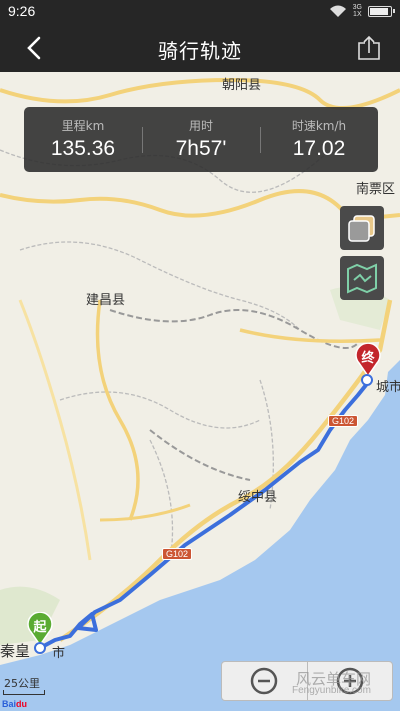  What do you see at coordinates (331, 690) in the screenshot?
I see `watermark-url: Fengyunbike.com` at bounding box center [331, 690].